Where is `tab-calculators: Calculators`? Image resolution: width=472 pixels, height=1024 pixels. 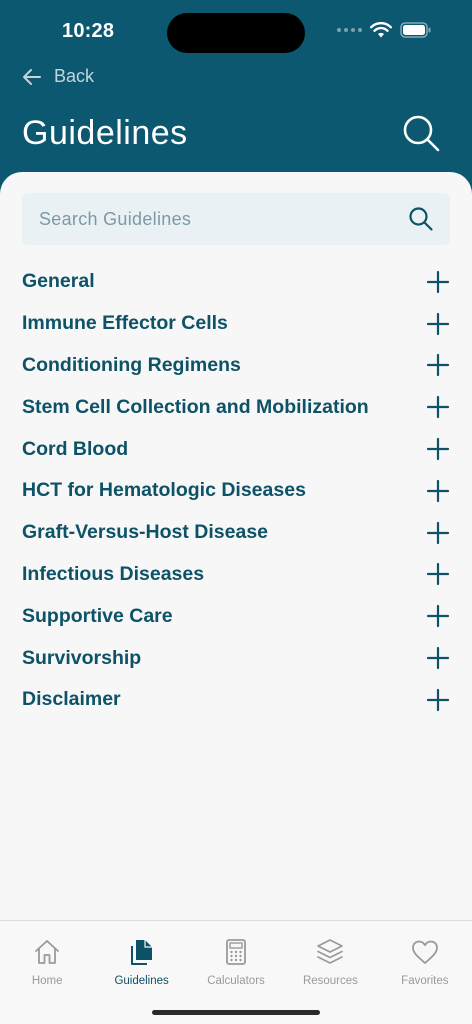
tab-calculators: Calculators is located at coordinates (236, 961).